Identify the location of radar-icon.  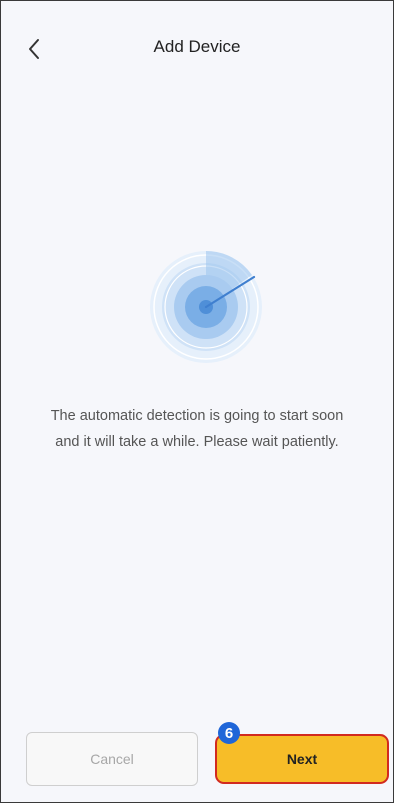
(206, 307).